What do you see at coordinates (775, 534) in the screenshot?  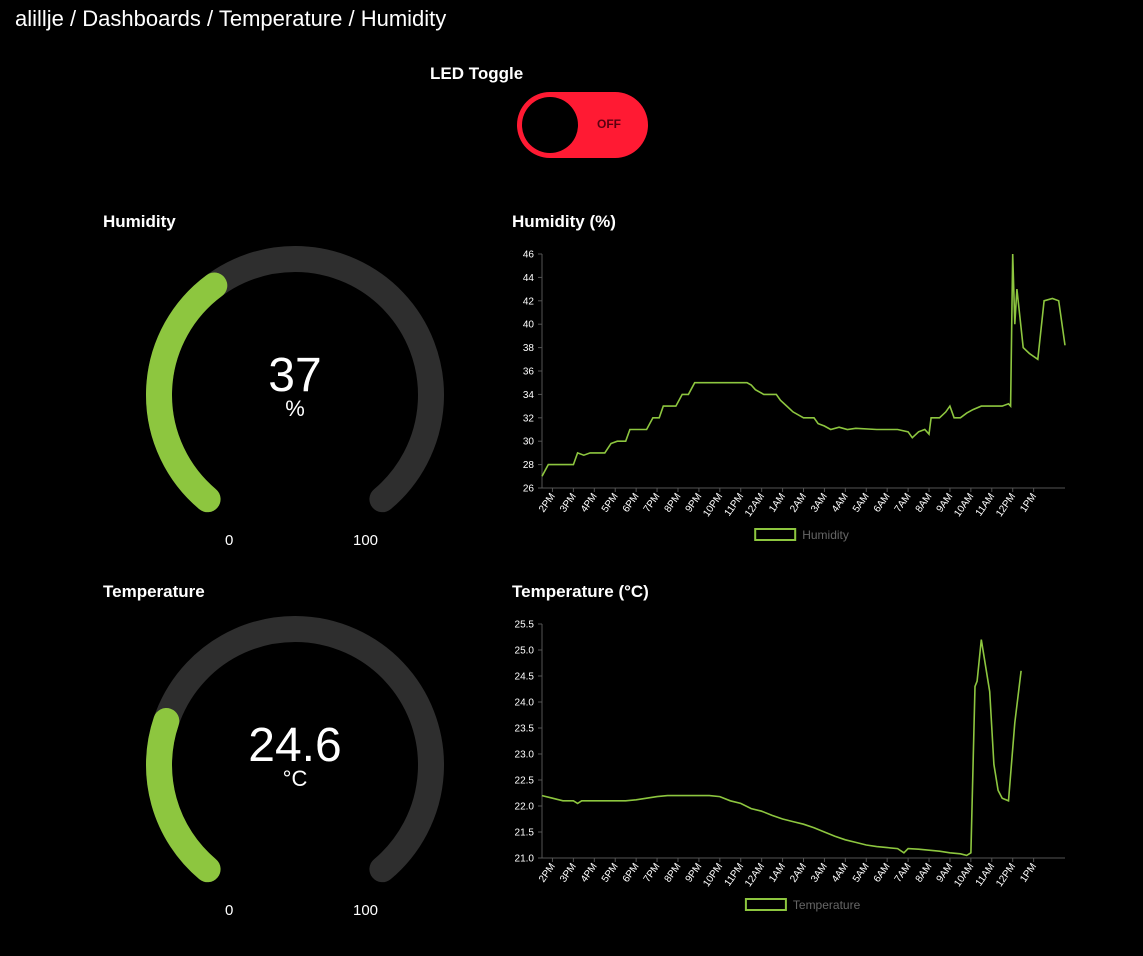 I see `humidity-chart-legend-swatch` at bounding box center [775, 534].